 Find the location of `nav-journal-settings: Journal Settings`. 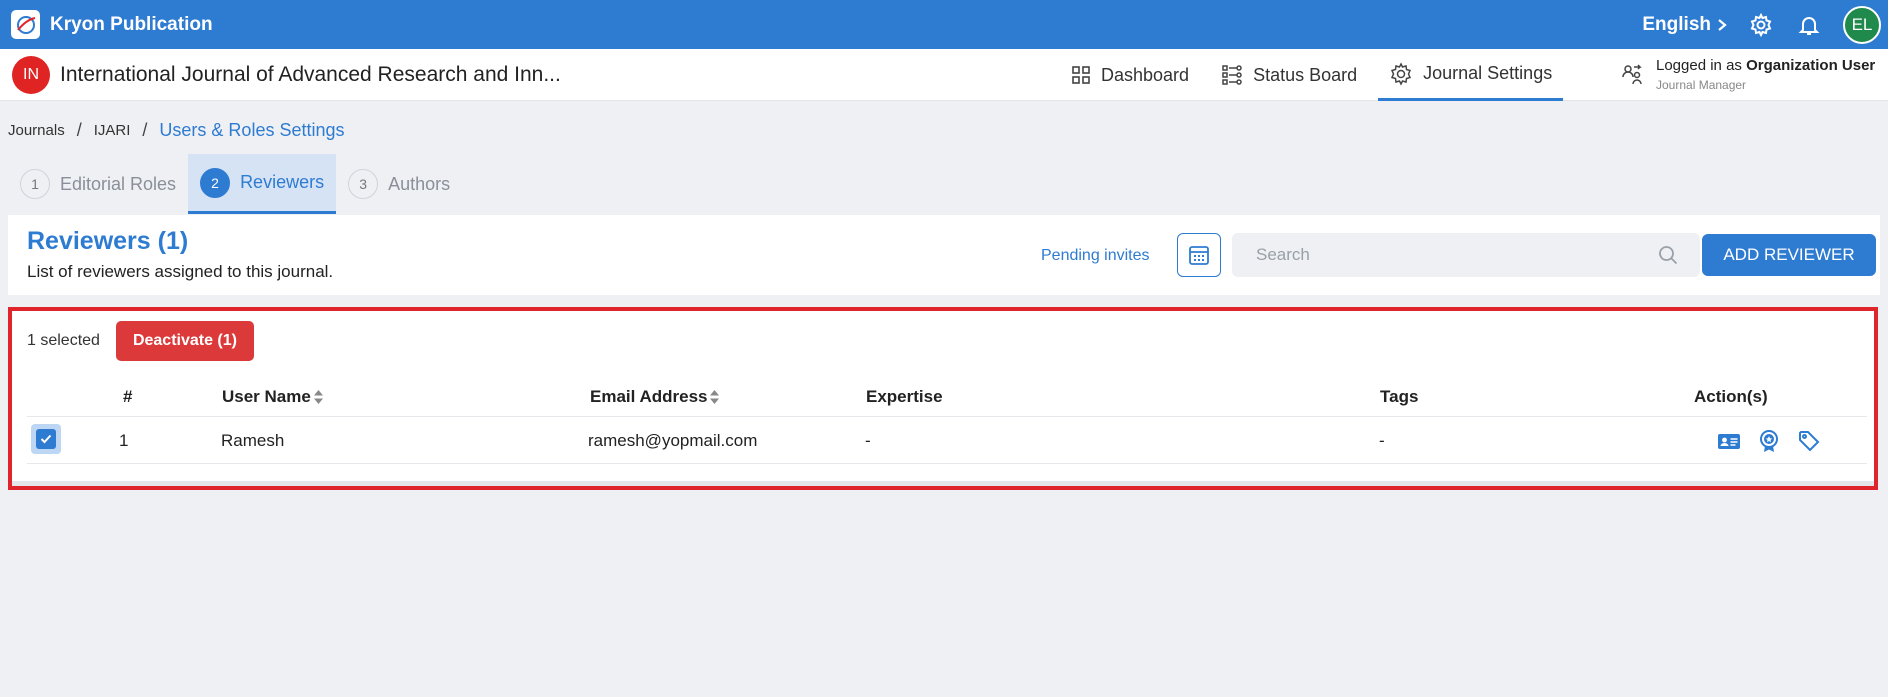

nav-journal-settings: Journal Settings is located at coordinates (1471, 75).